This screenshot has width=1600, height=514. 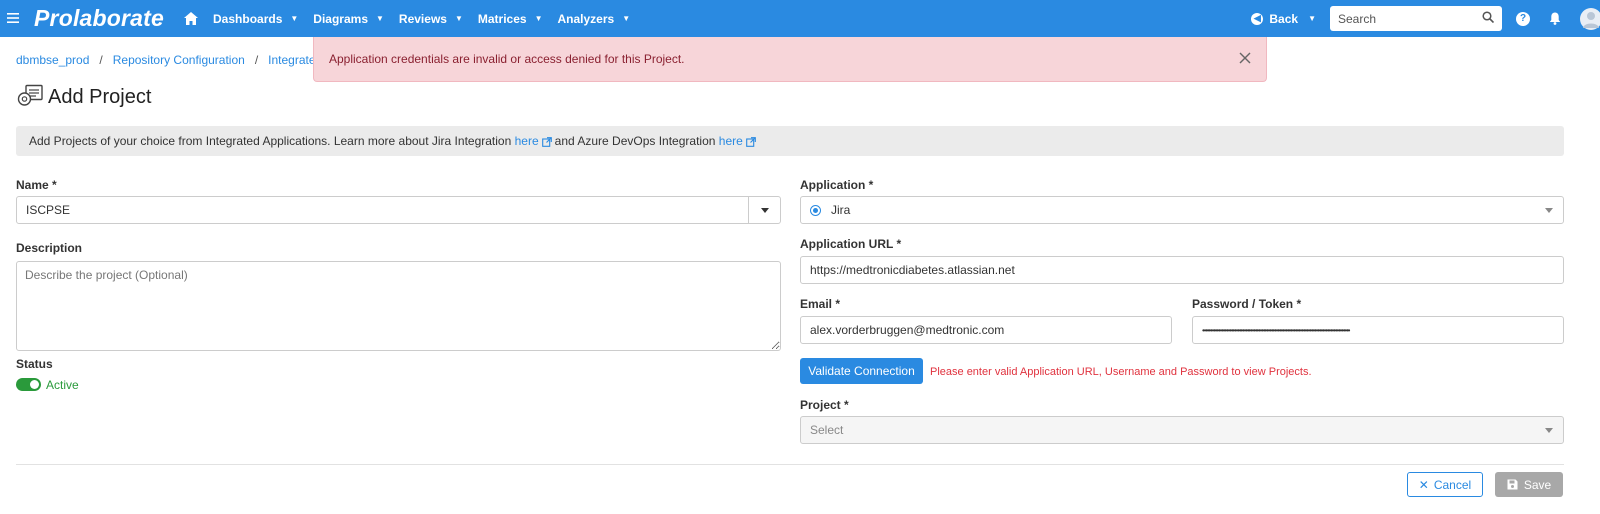 What do you see at coordinates (422, 18) in the screenshot?
I see `nav-label: Reviews` at bounding box center [422, 18].